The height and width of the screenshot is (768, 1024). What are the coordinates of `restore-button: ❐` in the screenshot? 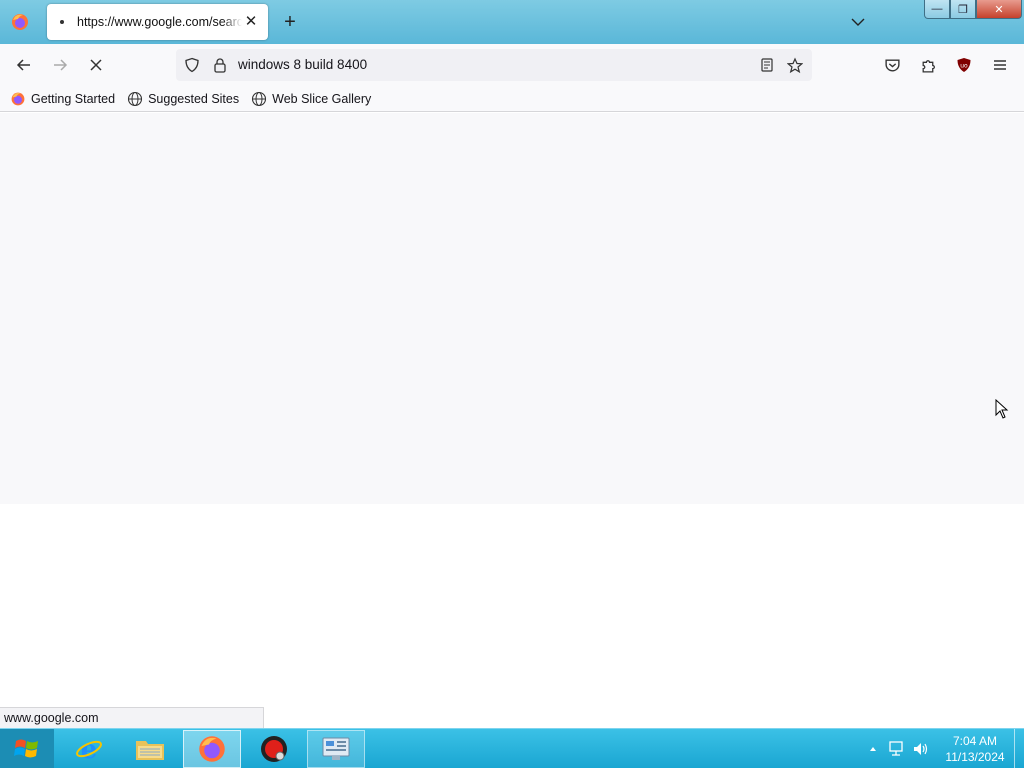 It's located at (963, 9).